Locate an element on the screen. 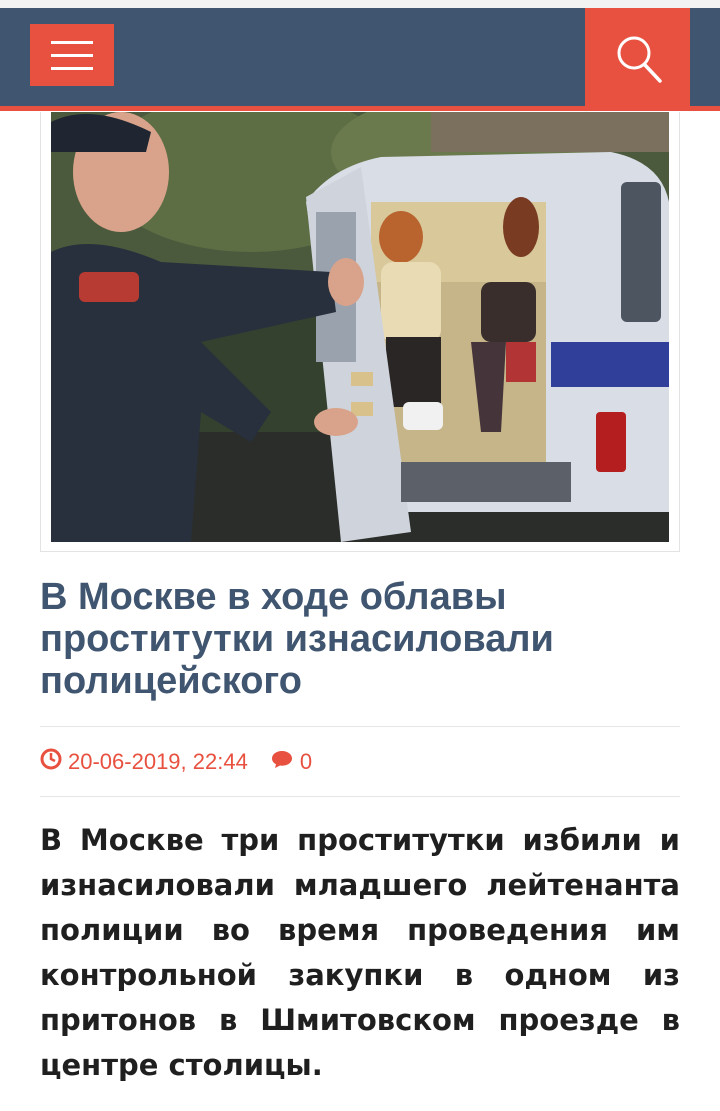 This screenshot has height=1111, width=720. search-button is located at coordinates (637, 57).